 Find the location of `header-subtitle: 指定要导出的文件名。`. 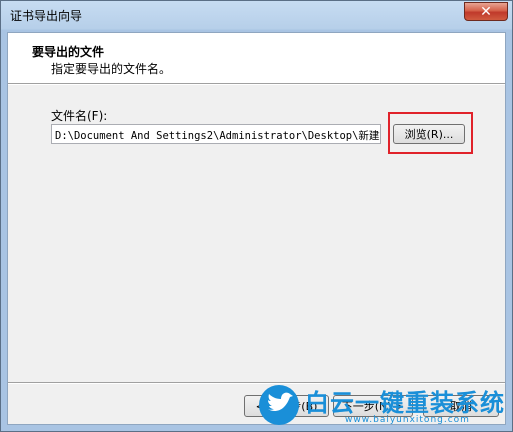

header-subtitle: 指定要导出的文件名。 is located at coordinates (111, 69).